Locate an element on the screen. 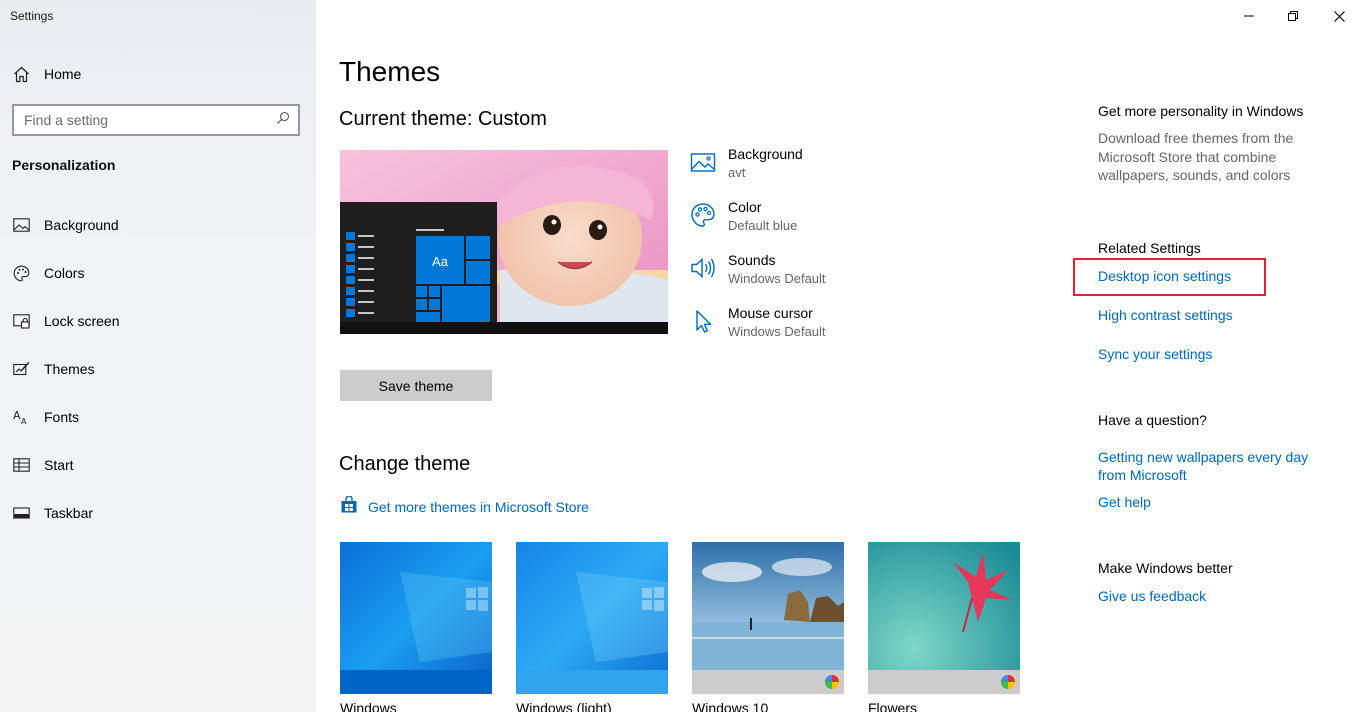 This screenshot has height=712, width=1354. prop-background: Background avt is located at coordinates (830, 172).